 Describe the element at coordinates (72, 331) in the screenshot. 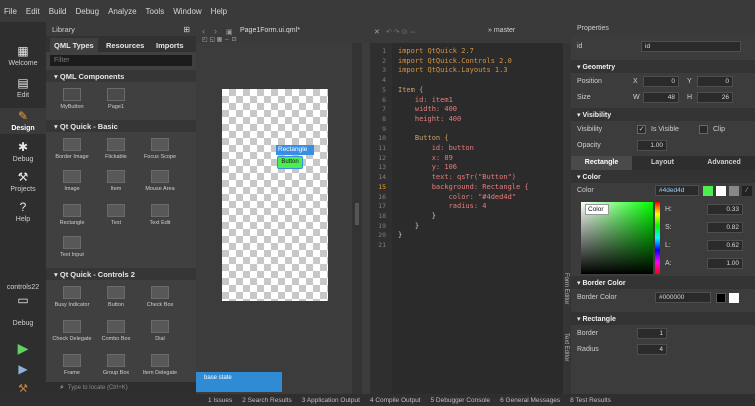

I see `library-item: Check Delegate` at that location.